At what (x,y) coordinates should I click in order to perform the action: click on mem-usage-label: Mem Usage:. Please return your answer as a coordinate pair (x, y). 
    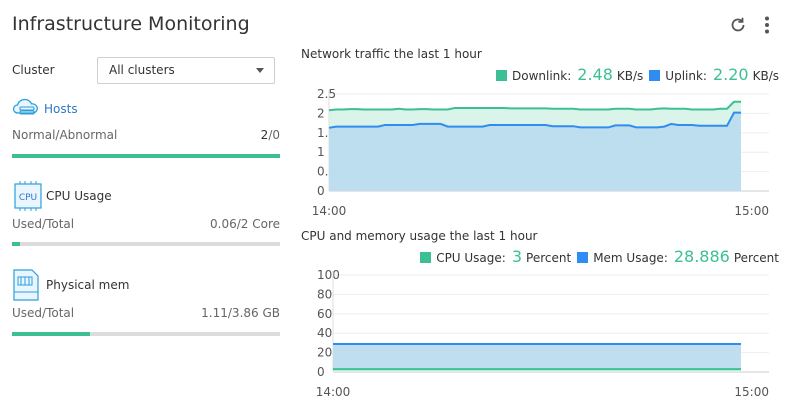
    Looking at the image, I should click on (630, 258).